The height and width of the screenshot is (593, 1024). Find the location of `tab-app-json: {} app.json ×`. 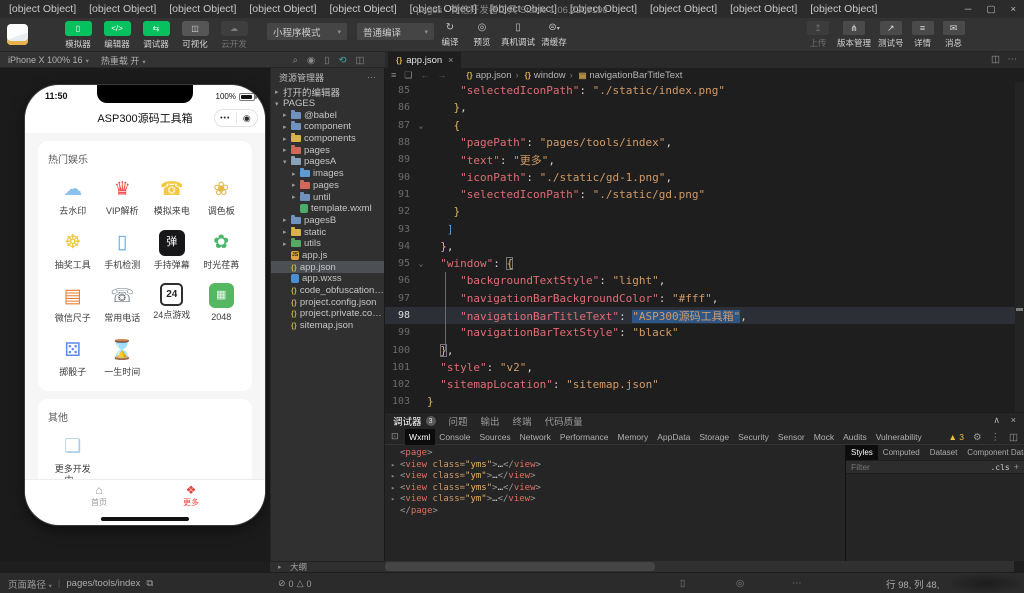

tab-app-json: {} app.json × is located at coordinates (425, 60).